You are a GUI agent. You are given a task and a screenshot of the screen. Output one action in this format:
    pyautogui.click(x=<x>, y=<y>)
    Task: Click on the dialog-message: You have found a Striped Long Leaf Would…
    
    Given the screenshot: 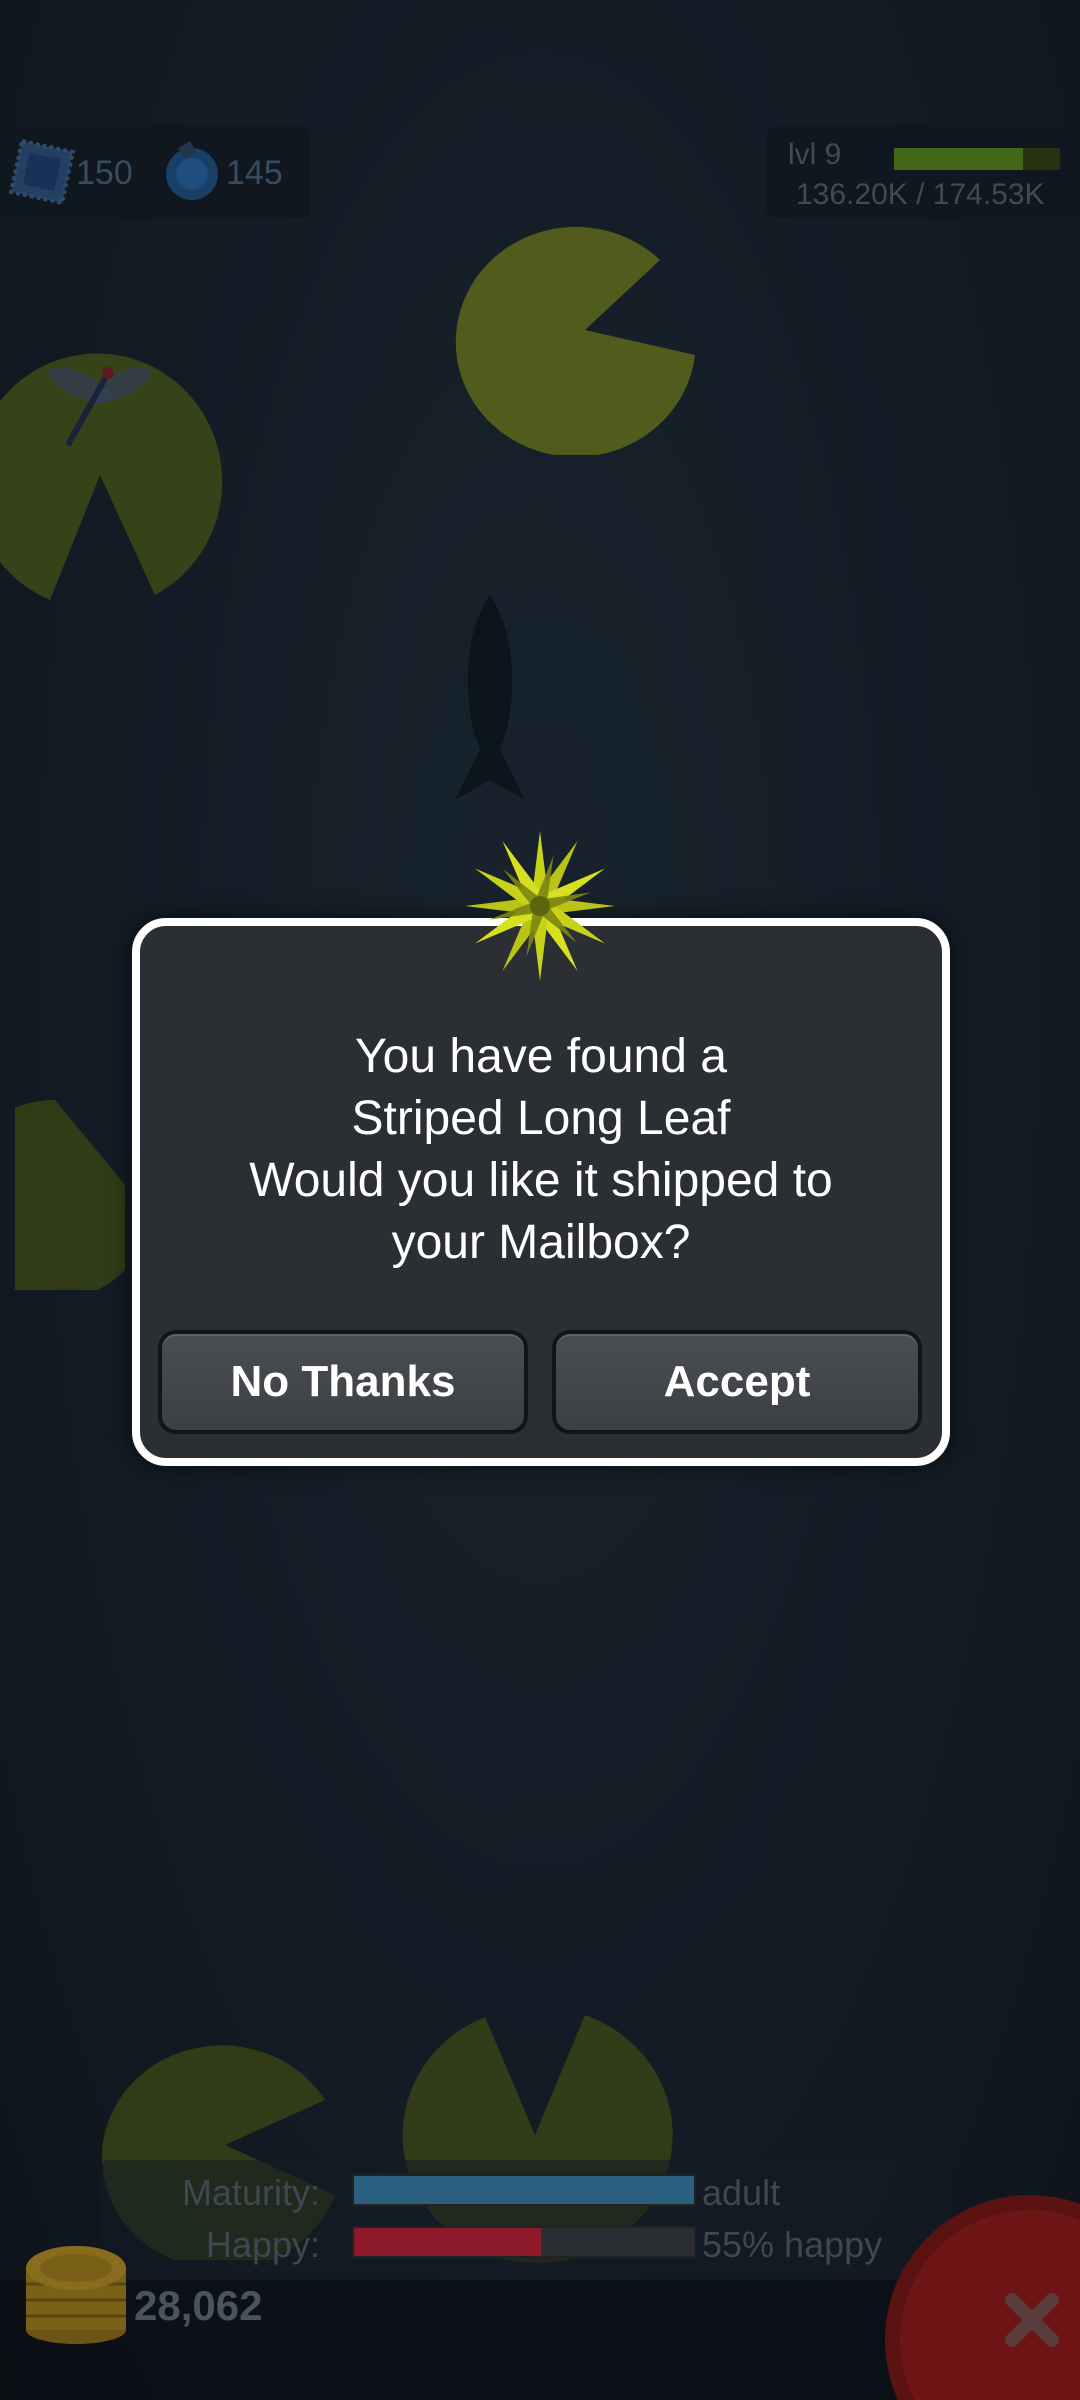 What is the action you would take?
    pyautogui.click(x=541, y=1150)
    